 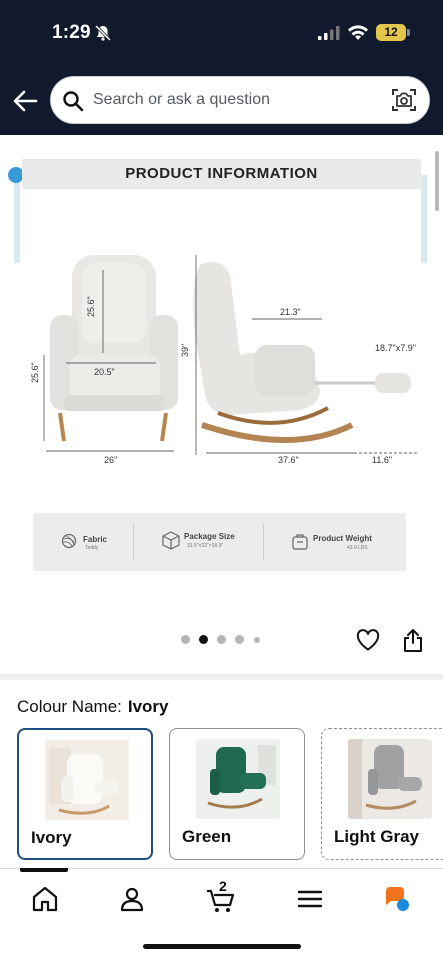 I want to click on swatch-label: Ivory, so click(x=51, y=837).